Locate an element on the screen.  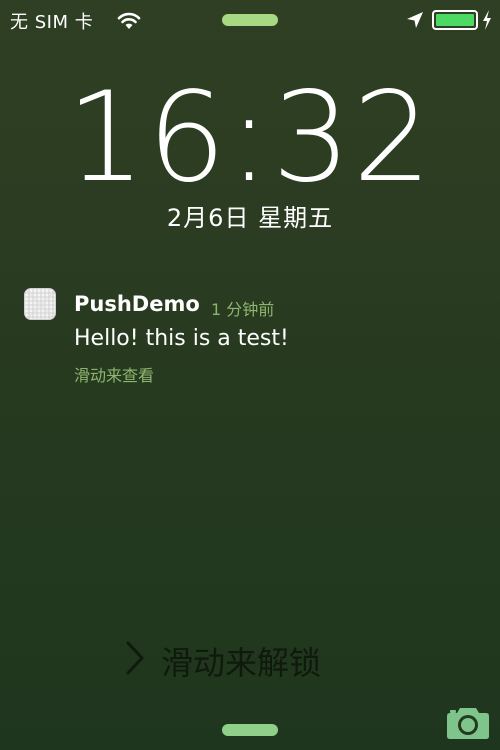
control-center-grabber is located at coordinates (250, 730).